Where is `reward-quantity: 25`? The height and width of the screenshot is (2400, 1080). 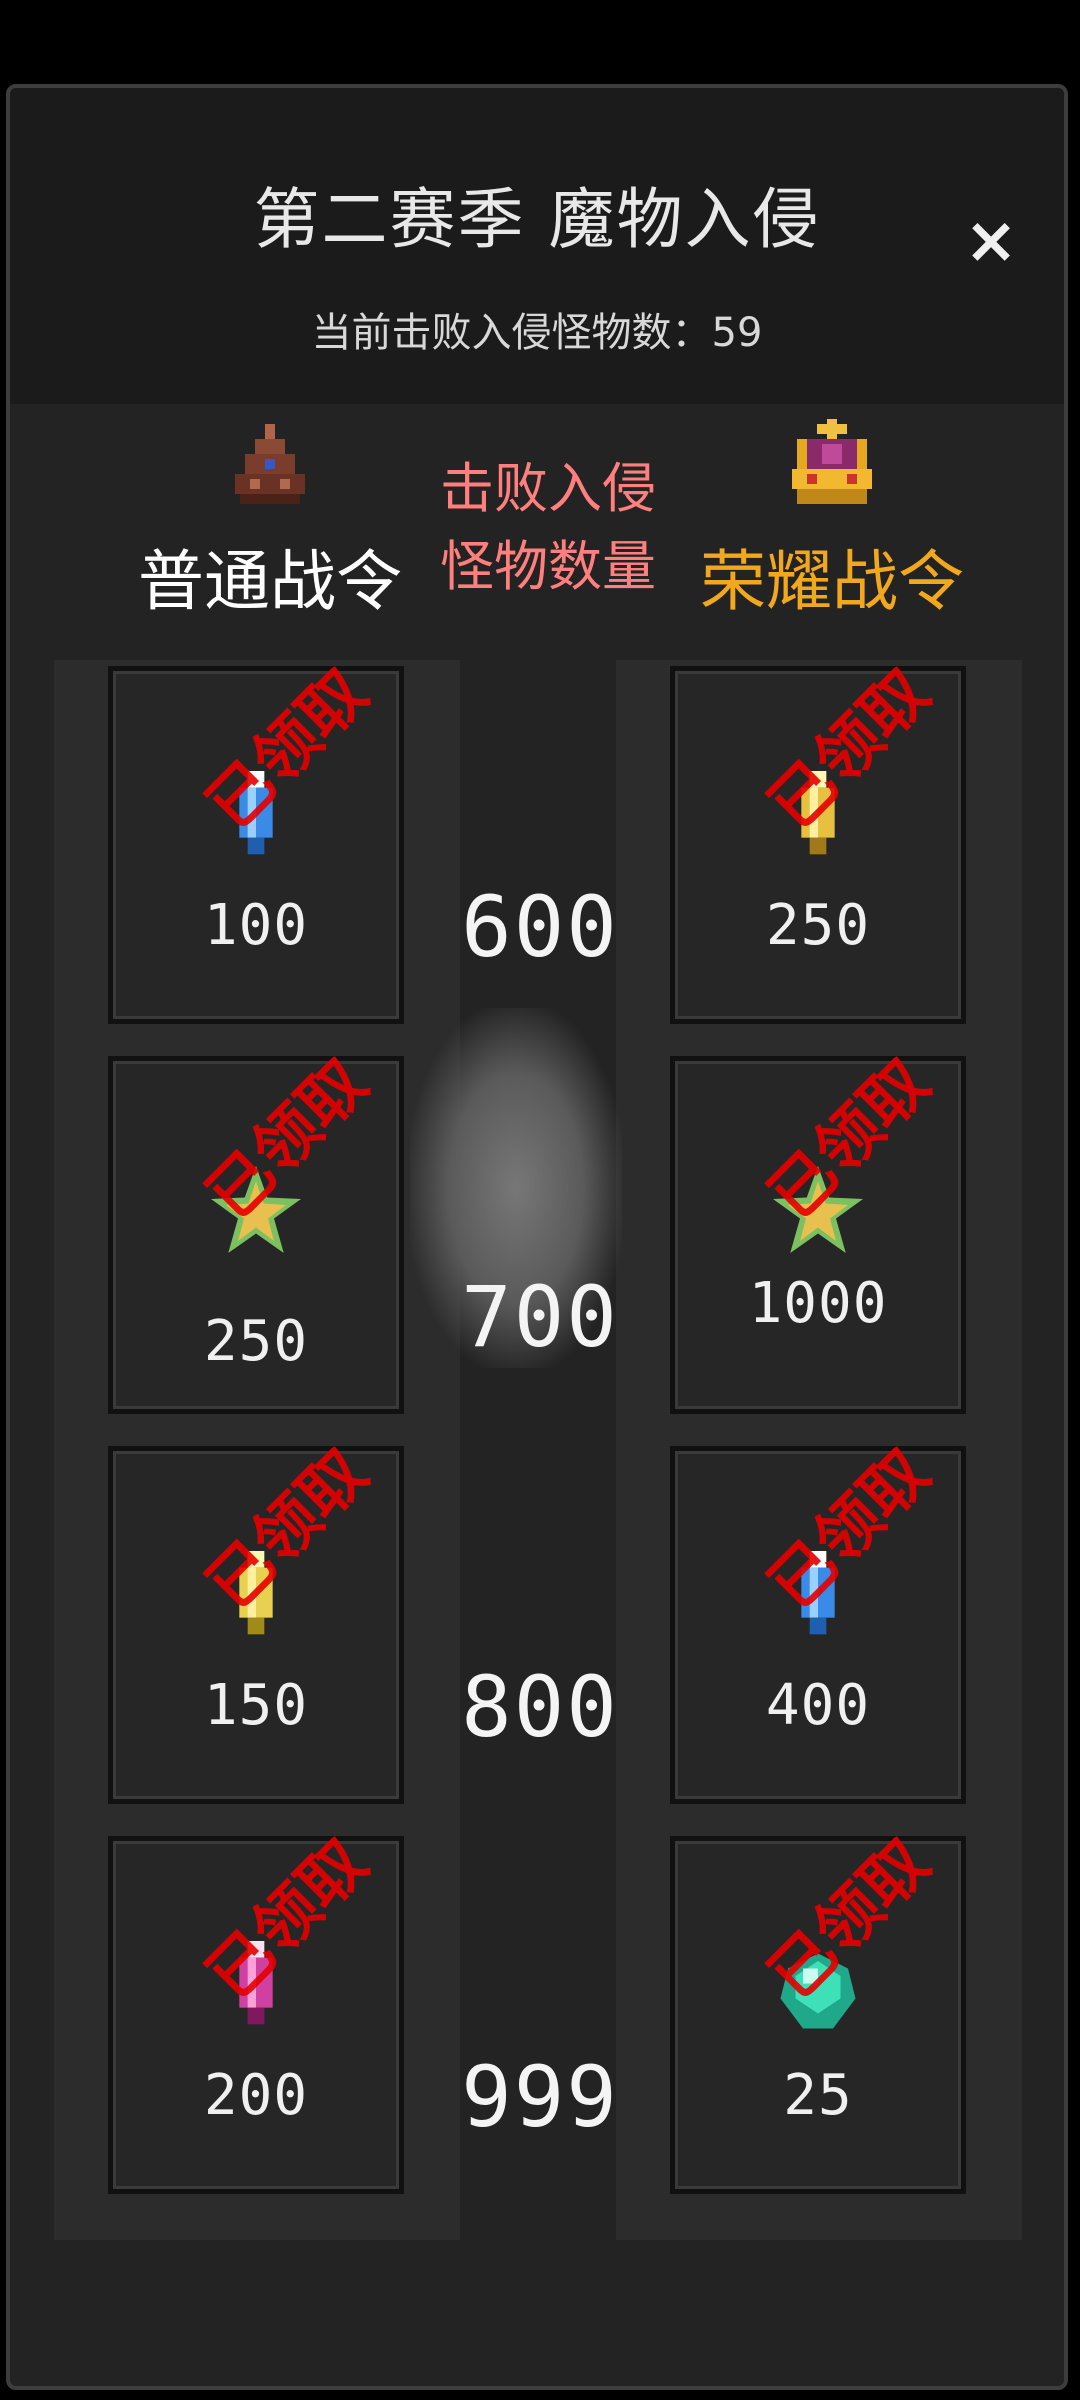
reward-quantity: 25 is located at coordinates (818, 2095).